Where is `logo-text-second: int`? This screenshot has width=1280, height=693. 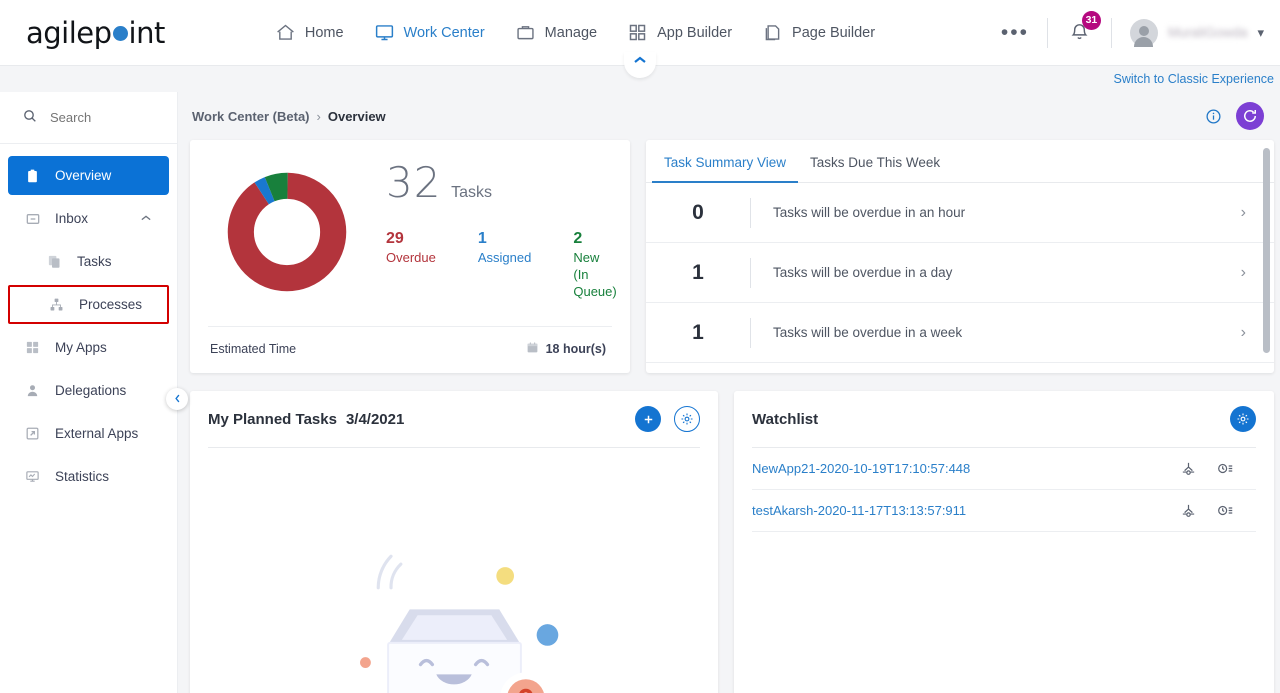
logo-text-second: int is located at coordinates (147, 32).